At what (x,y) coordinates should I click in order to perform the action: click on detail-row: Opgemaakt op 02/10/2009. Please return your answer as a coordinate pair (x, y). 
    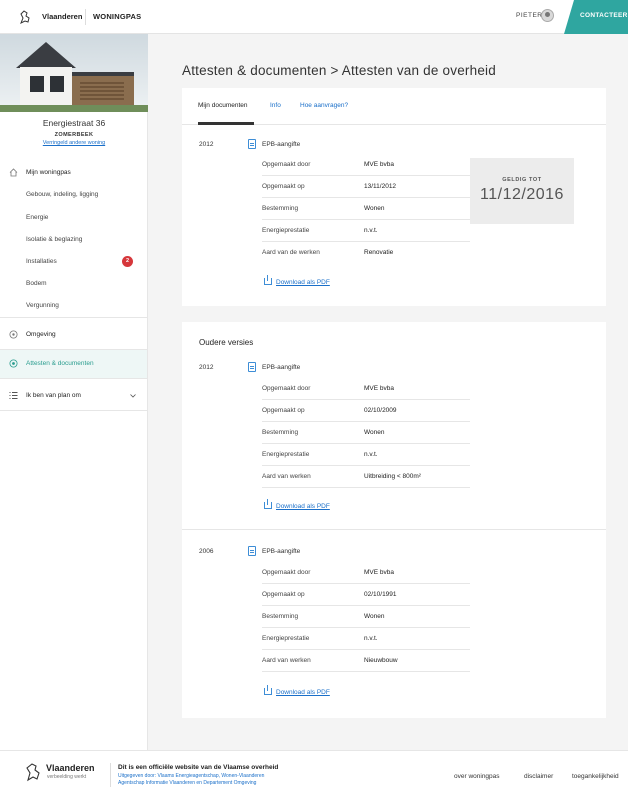
    Looking at the image, I should click on (366, 411).